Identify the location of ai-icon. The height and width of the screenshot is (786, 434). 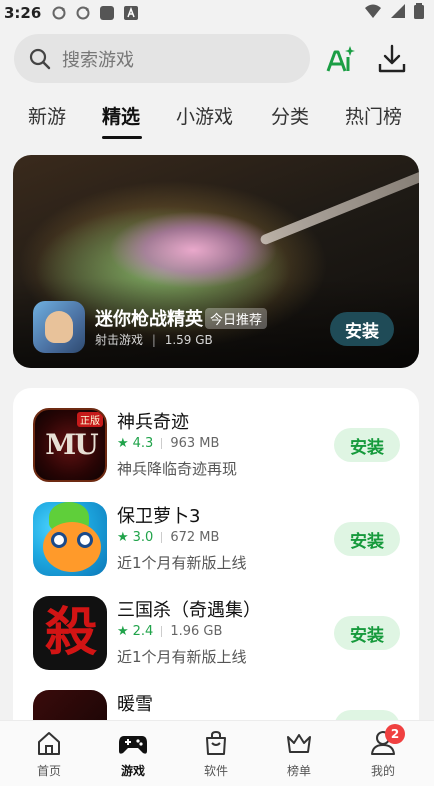
(340, 59).